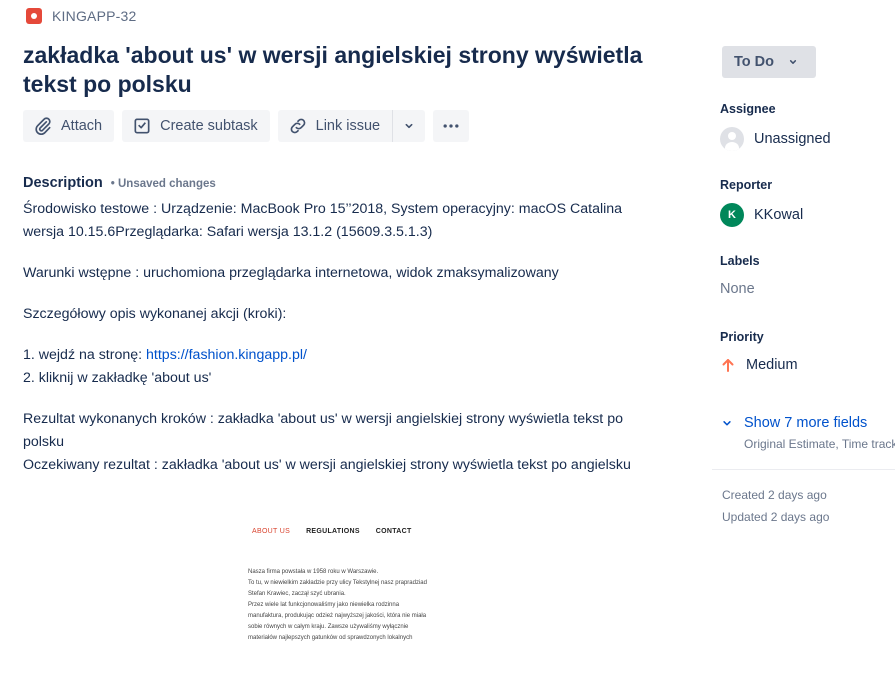  I want to click on link-issue-dropdown-button, so click(409, 126).